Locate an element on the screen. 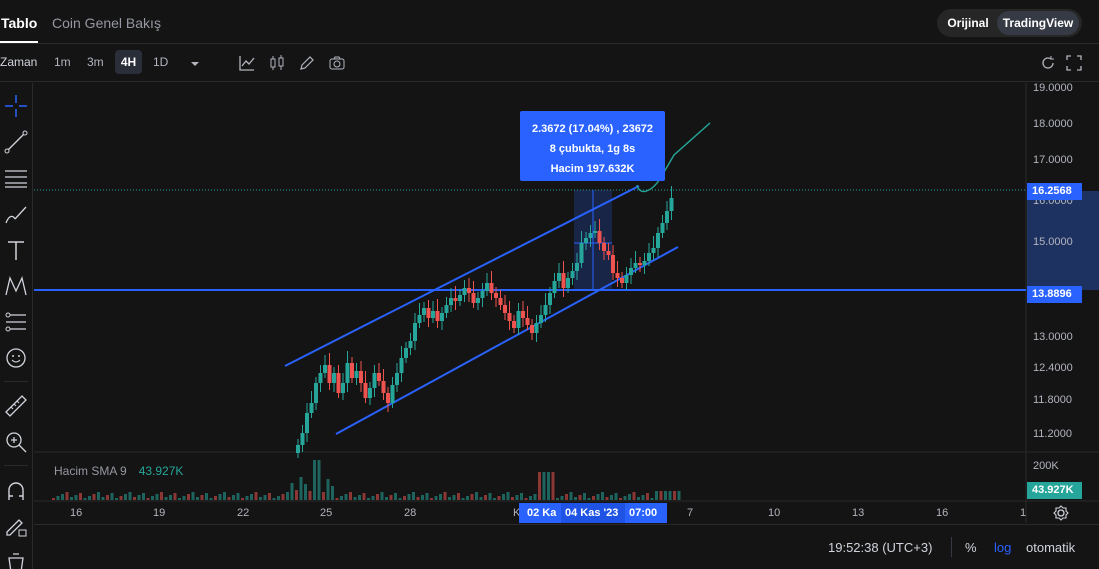  log-scale-button: log is located at coordinates (1002, 547).